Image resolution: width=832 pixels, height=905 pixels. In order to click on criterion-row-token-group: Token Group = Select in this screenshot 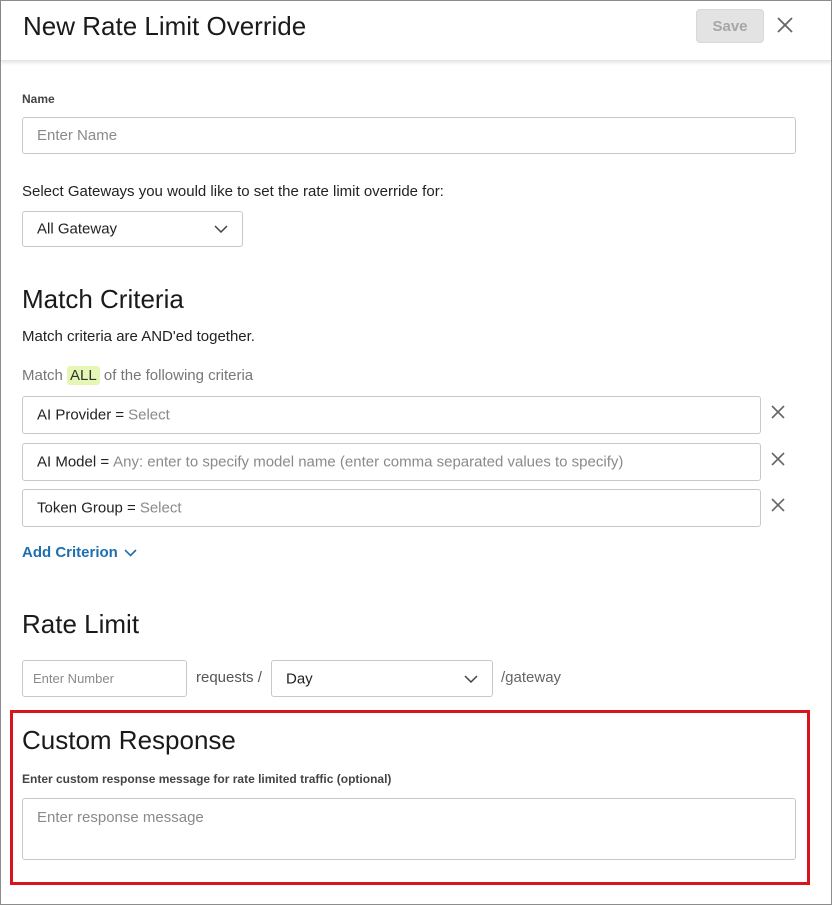, I will do `click(391, 508)`.